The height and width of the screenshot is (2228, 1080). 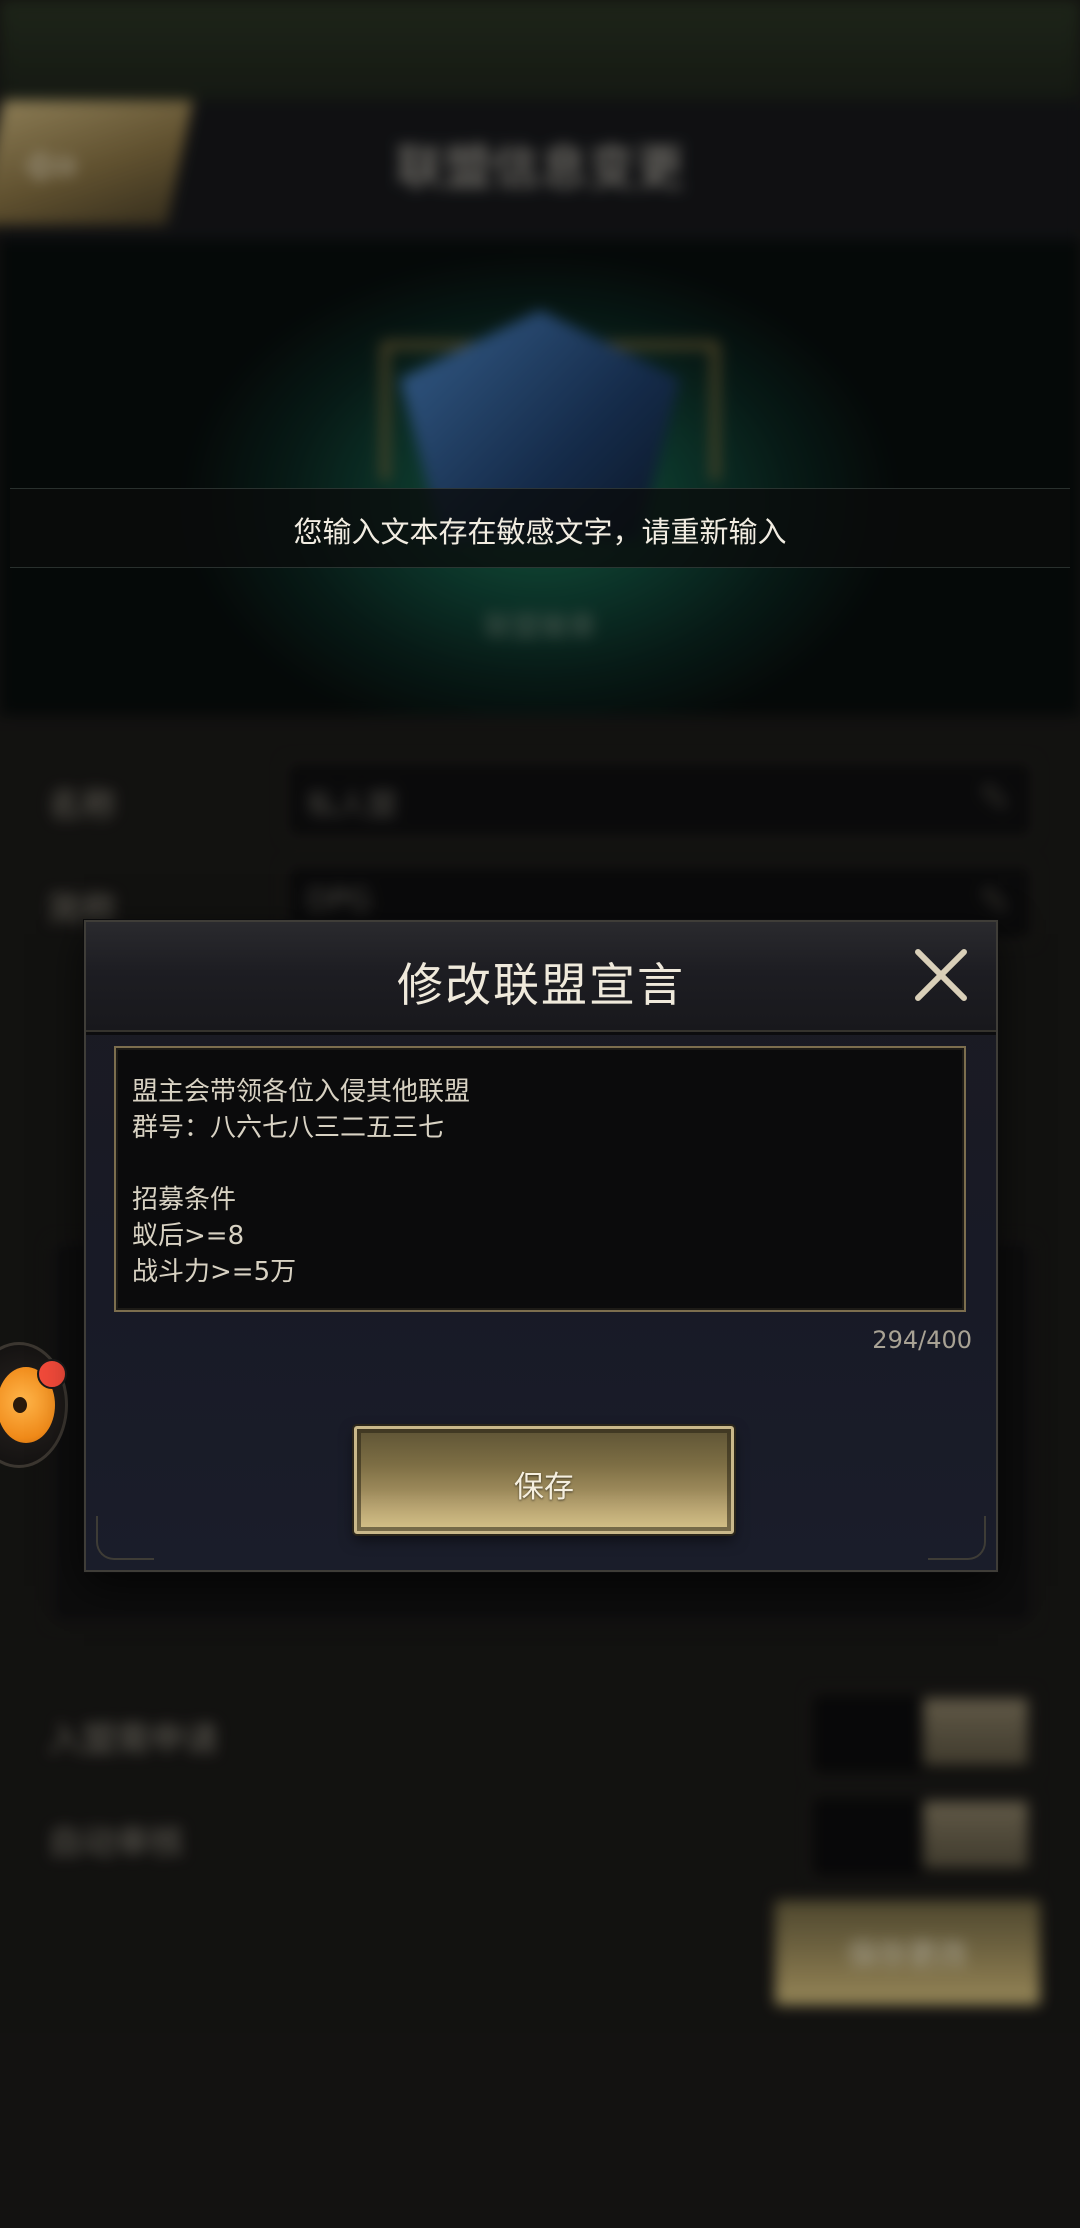 What do you see at coordinates (540, 1164) in the screenshot?
I see `declaration-line` at bounding box center [540, 1164].